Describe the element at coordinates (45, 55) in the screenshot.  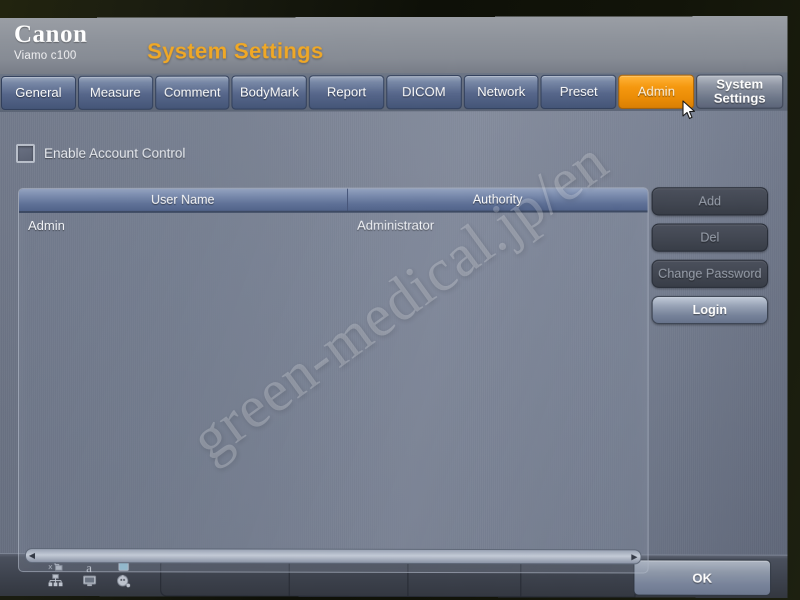
I see `device-model-label: Viamo c100` at that location.